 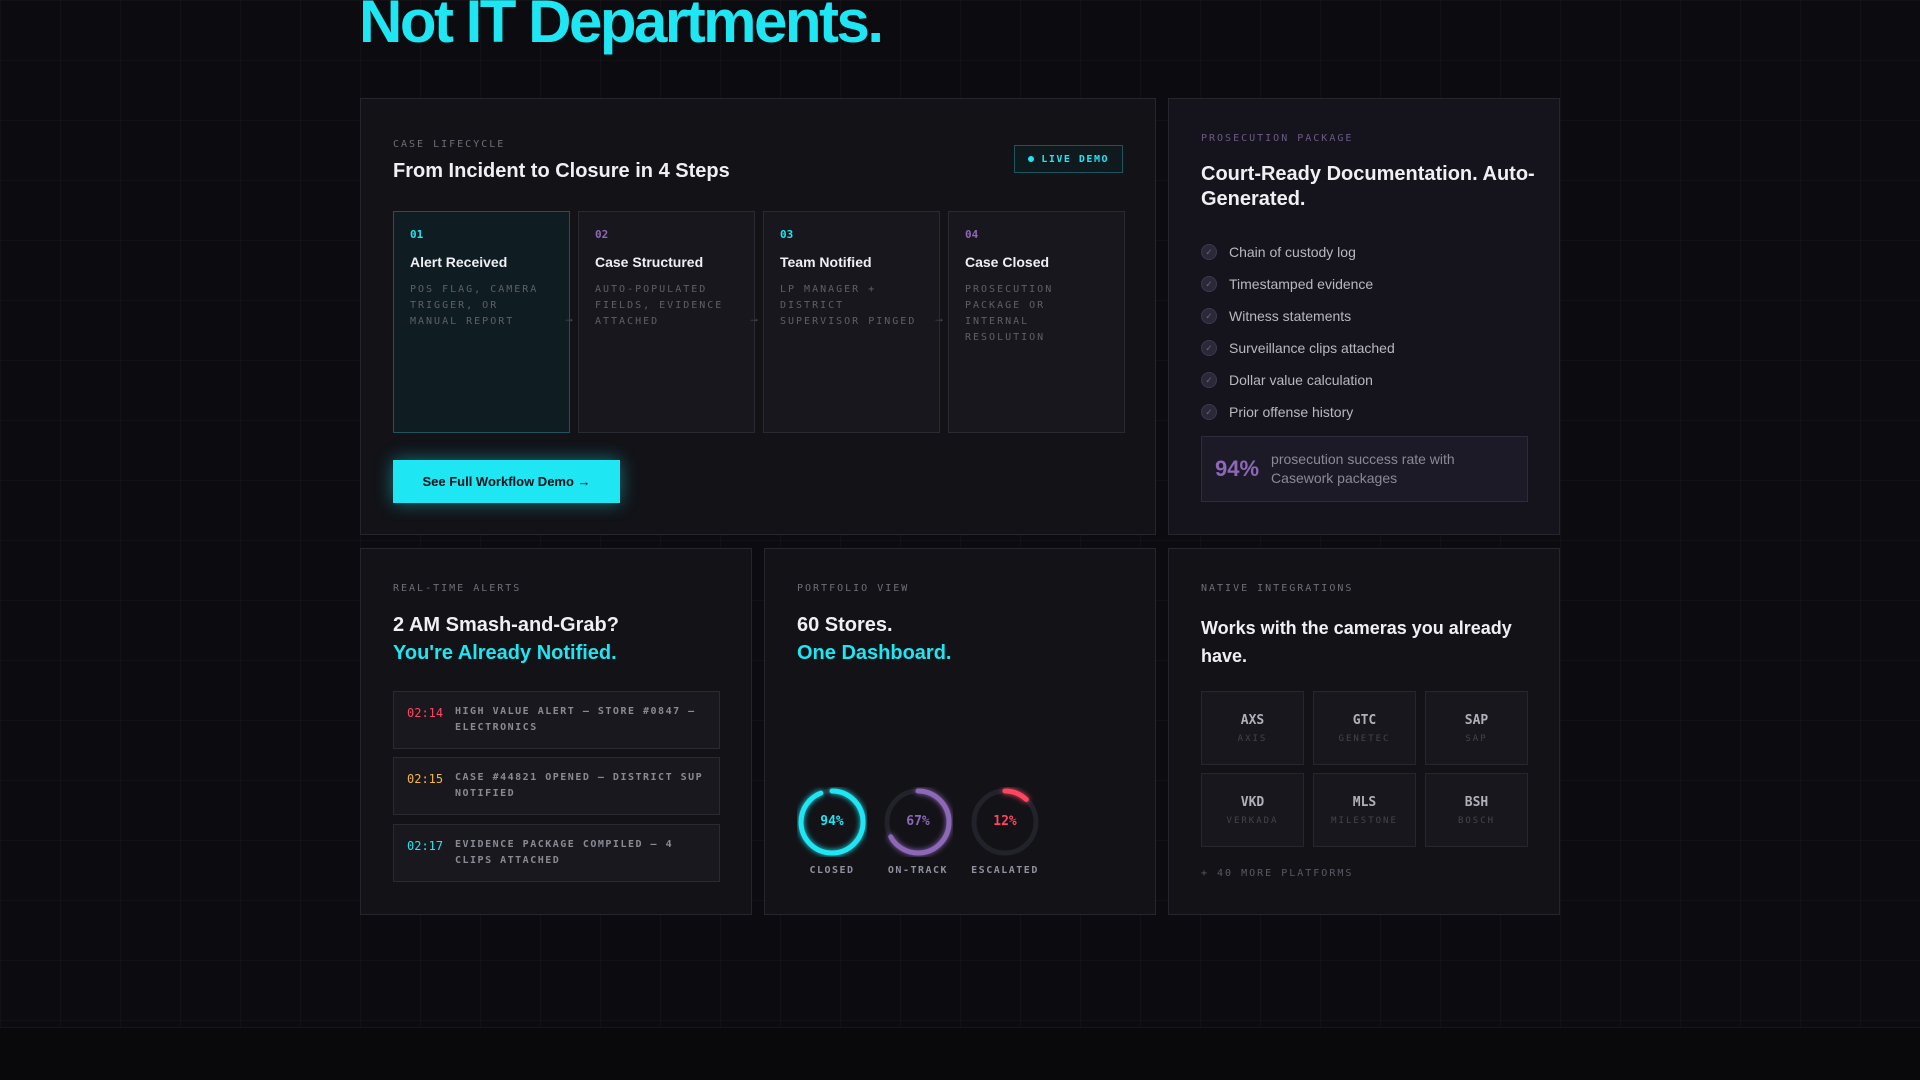 What do you see at coordinates (1252, 738) in the screenshot?
I see `logo-name: AXIS` at bounding box center [1252, 738].